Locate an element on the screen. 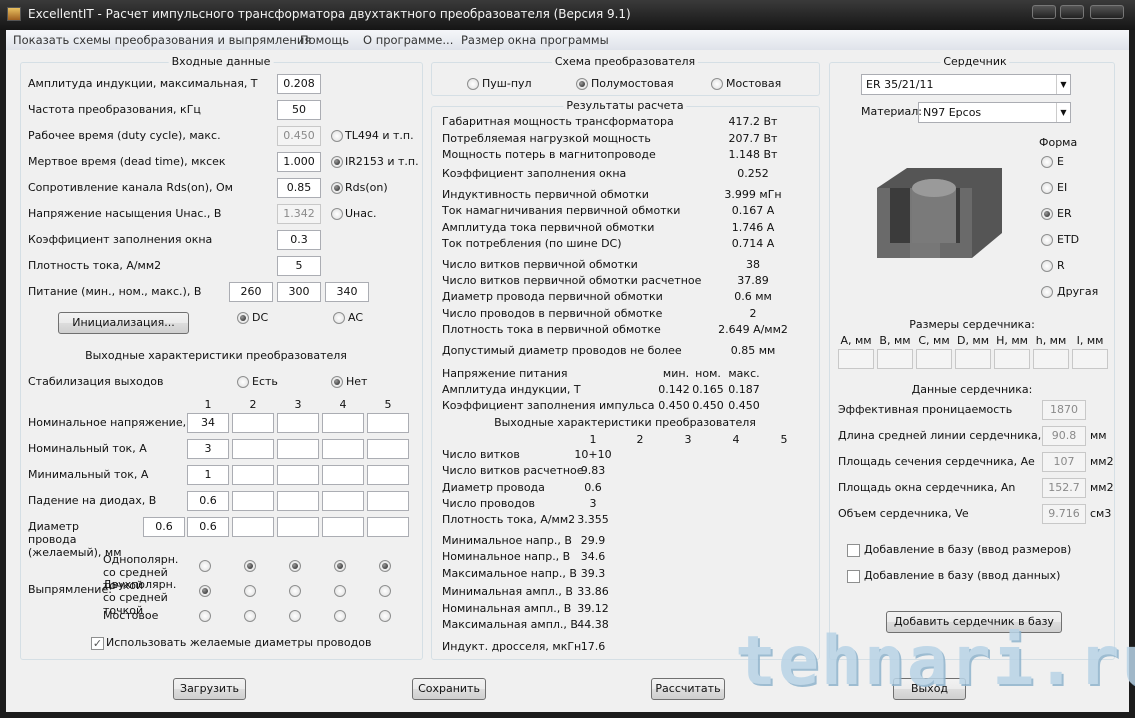 This screenshot has height=718, width=1135. material-select: N97 Epcos ▼ is located at coordinates (994, 112).